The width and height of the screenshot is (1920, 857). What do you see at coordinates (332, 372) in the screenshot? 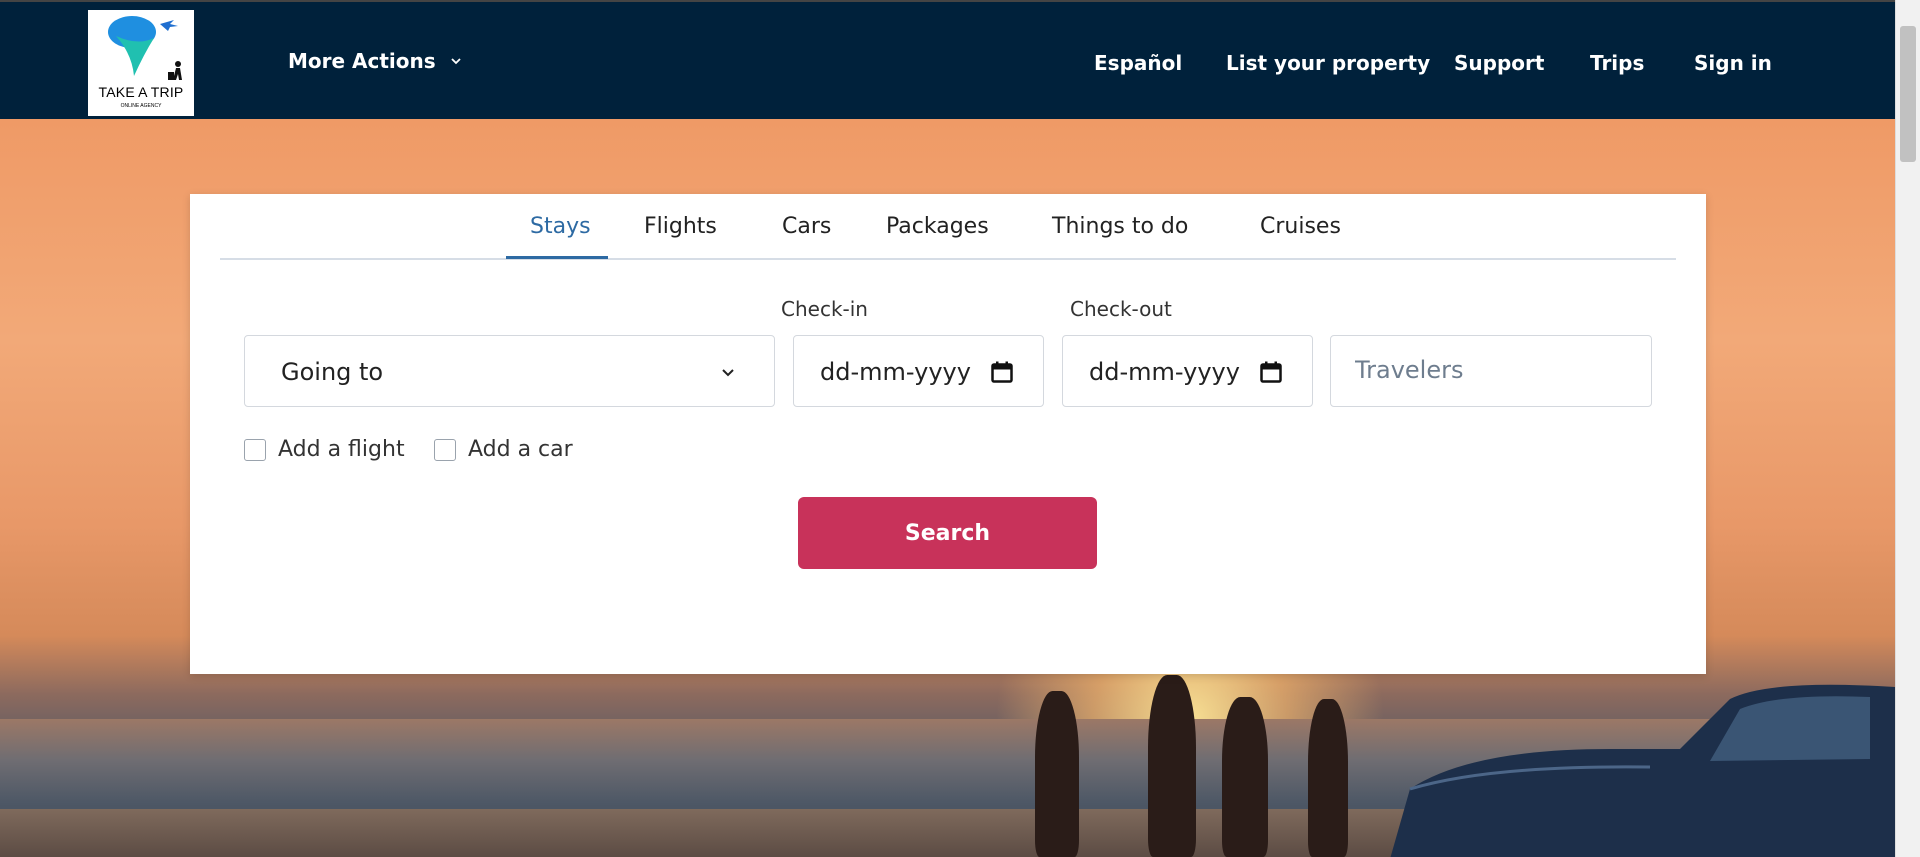
I see `destination-select-value: Going to` at bounding box center [332, 372].